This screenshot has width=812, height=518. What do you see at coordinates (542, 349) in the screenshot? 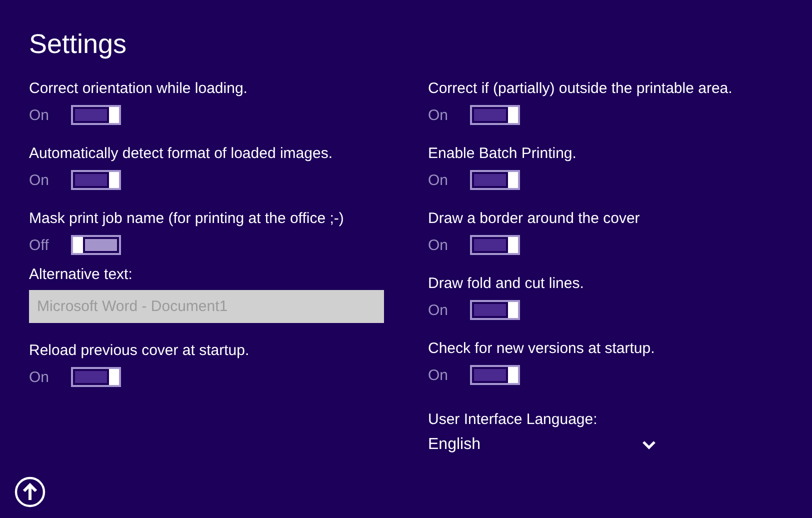
I see `setting-label: Check for new versions at startup.` at bounding box center [542, 349].